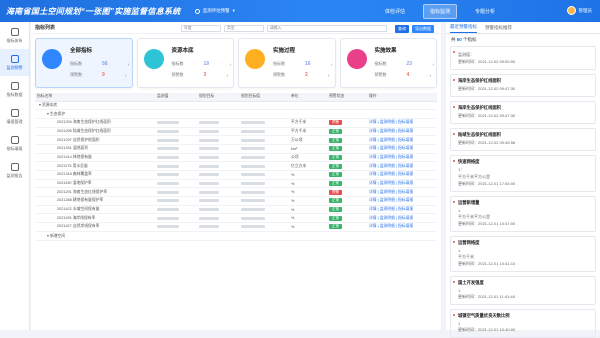 The height and width of the screenshot is (338, 600). Describe the element at coordinates (236, 210) in the screenshot. I see `table-row: 2021422 水域空间保有量 % 正常 详情 | 监测明细 | 指标填报` at that location.